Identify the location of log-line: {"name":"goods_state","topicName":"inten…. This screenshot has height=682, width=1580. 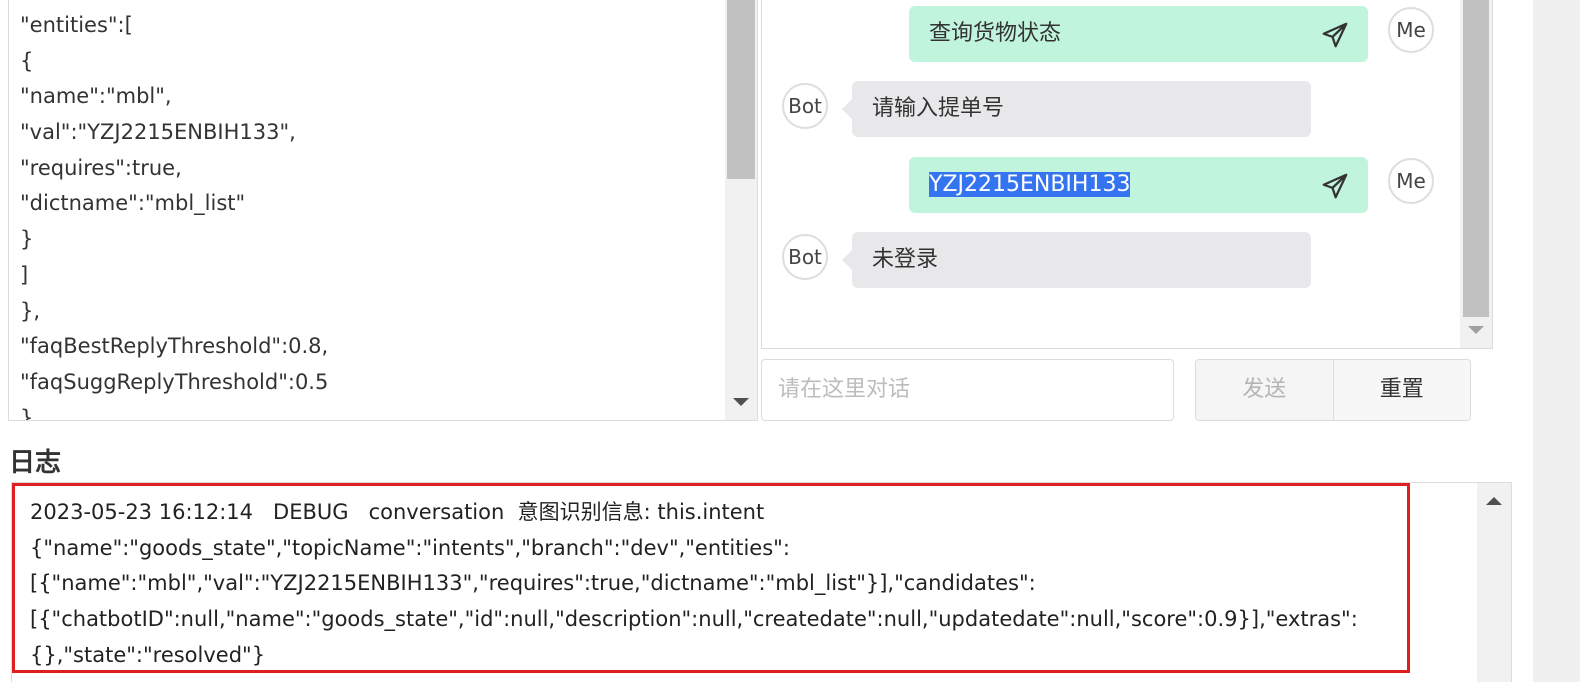
(410, 547).